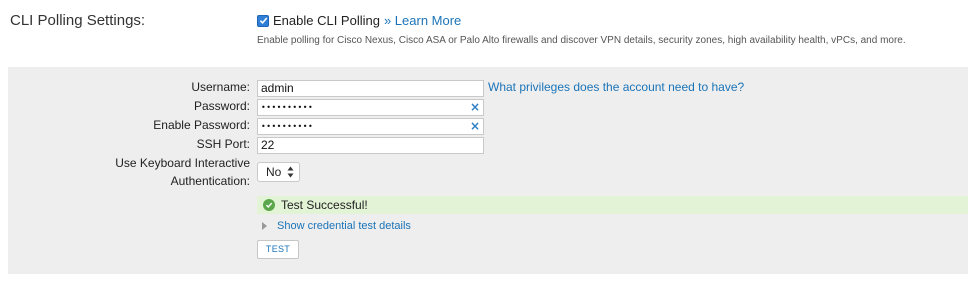 The width and height of the screenshot is (968, 283). I want to click on test-button: TEST, so click(278, 249).